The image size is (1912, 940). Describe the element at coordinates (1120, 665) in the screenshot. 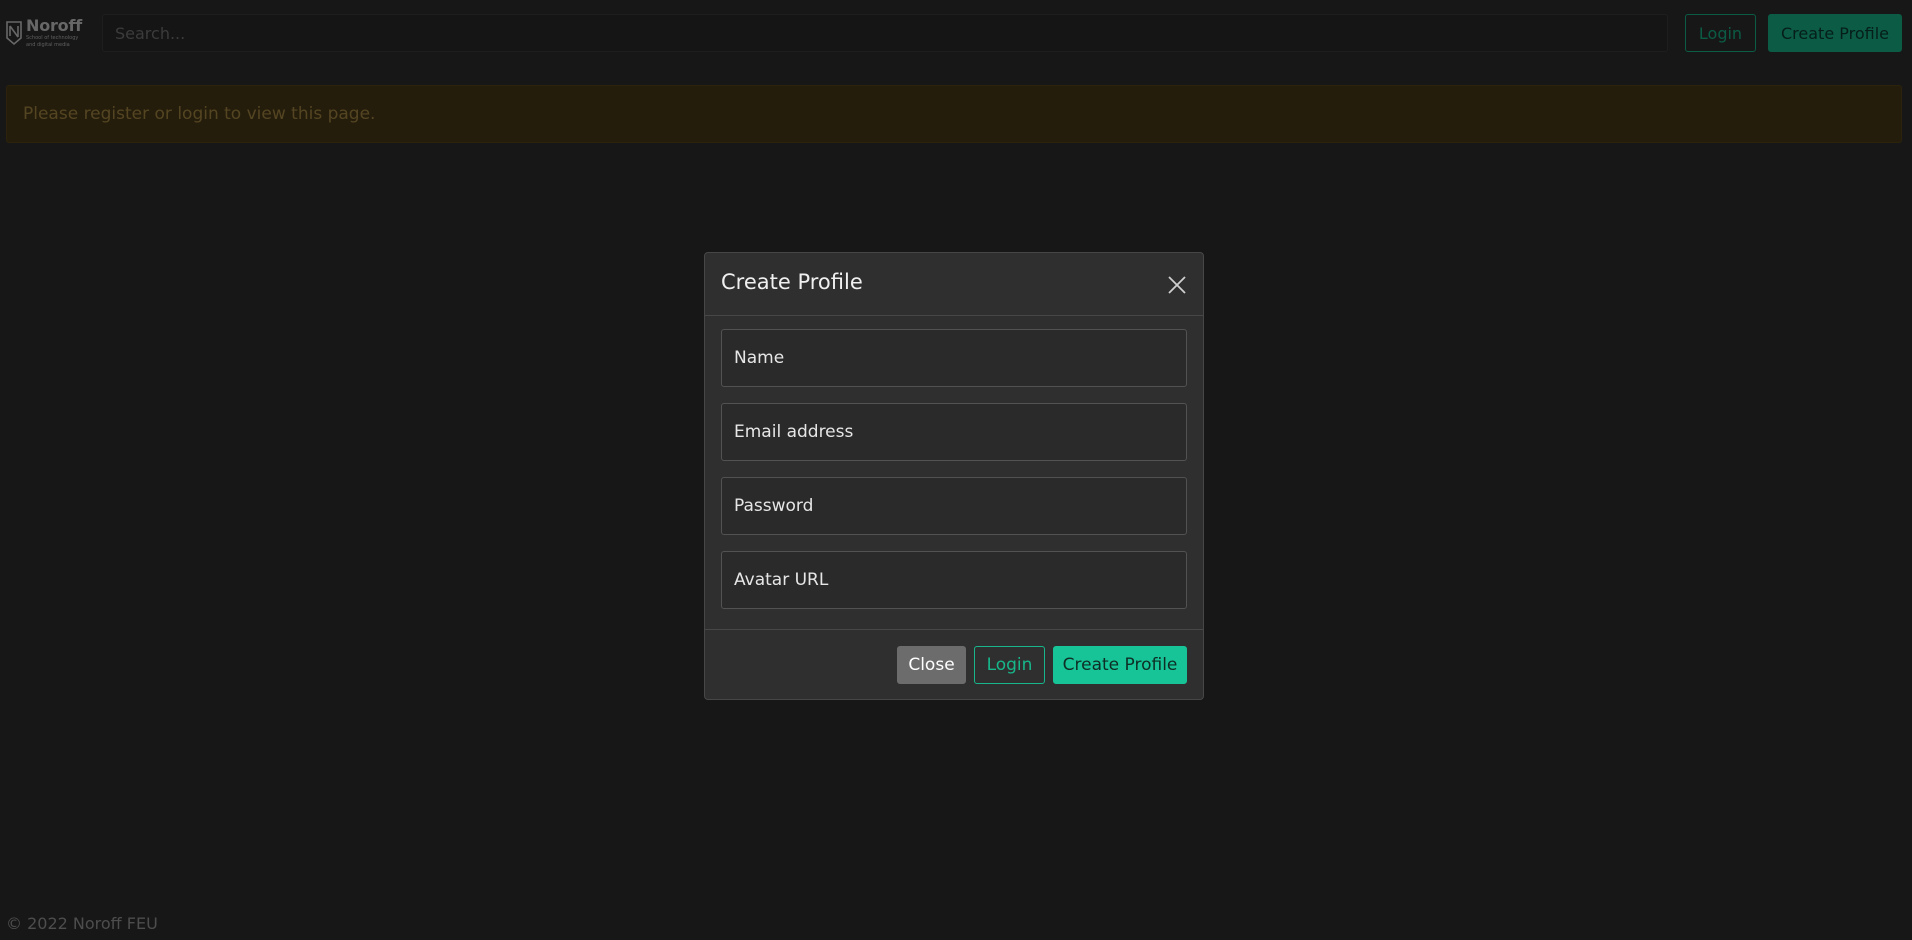

I see `create-profile-button: Create Profile` at that location.